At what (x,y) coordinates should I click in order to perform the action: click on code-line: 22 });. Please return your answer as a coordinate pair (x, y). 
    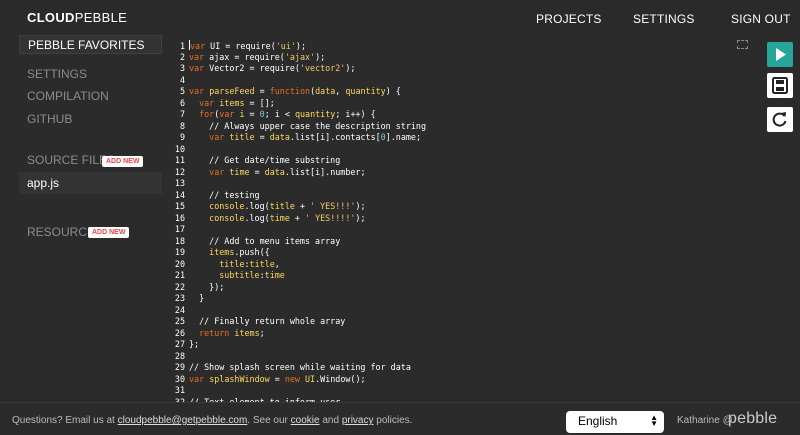
    Looking at the image, I should click on (193, 288).